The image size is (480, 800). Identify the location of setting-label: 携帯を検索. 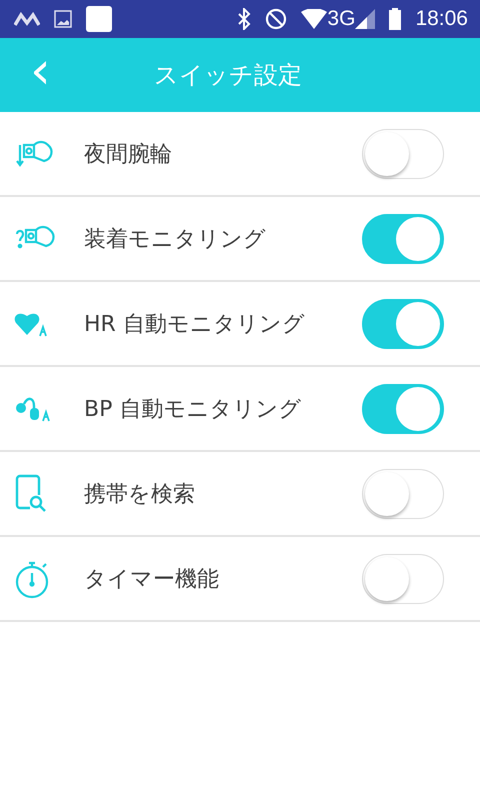
(140, 494).